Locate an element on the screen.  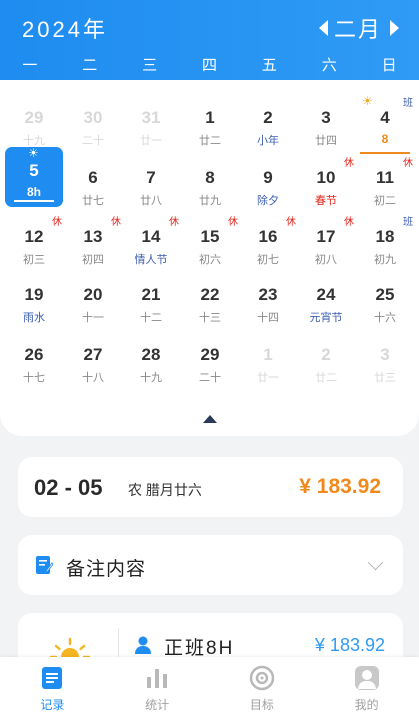
calendar-day: 1 廿一 is located at coordinates (268, 359).